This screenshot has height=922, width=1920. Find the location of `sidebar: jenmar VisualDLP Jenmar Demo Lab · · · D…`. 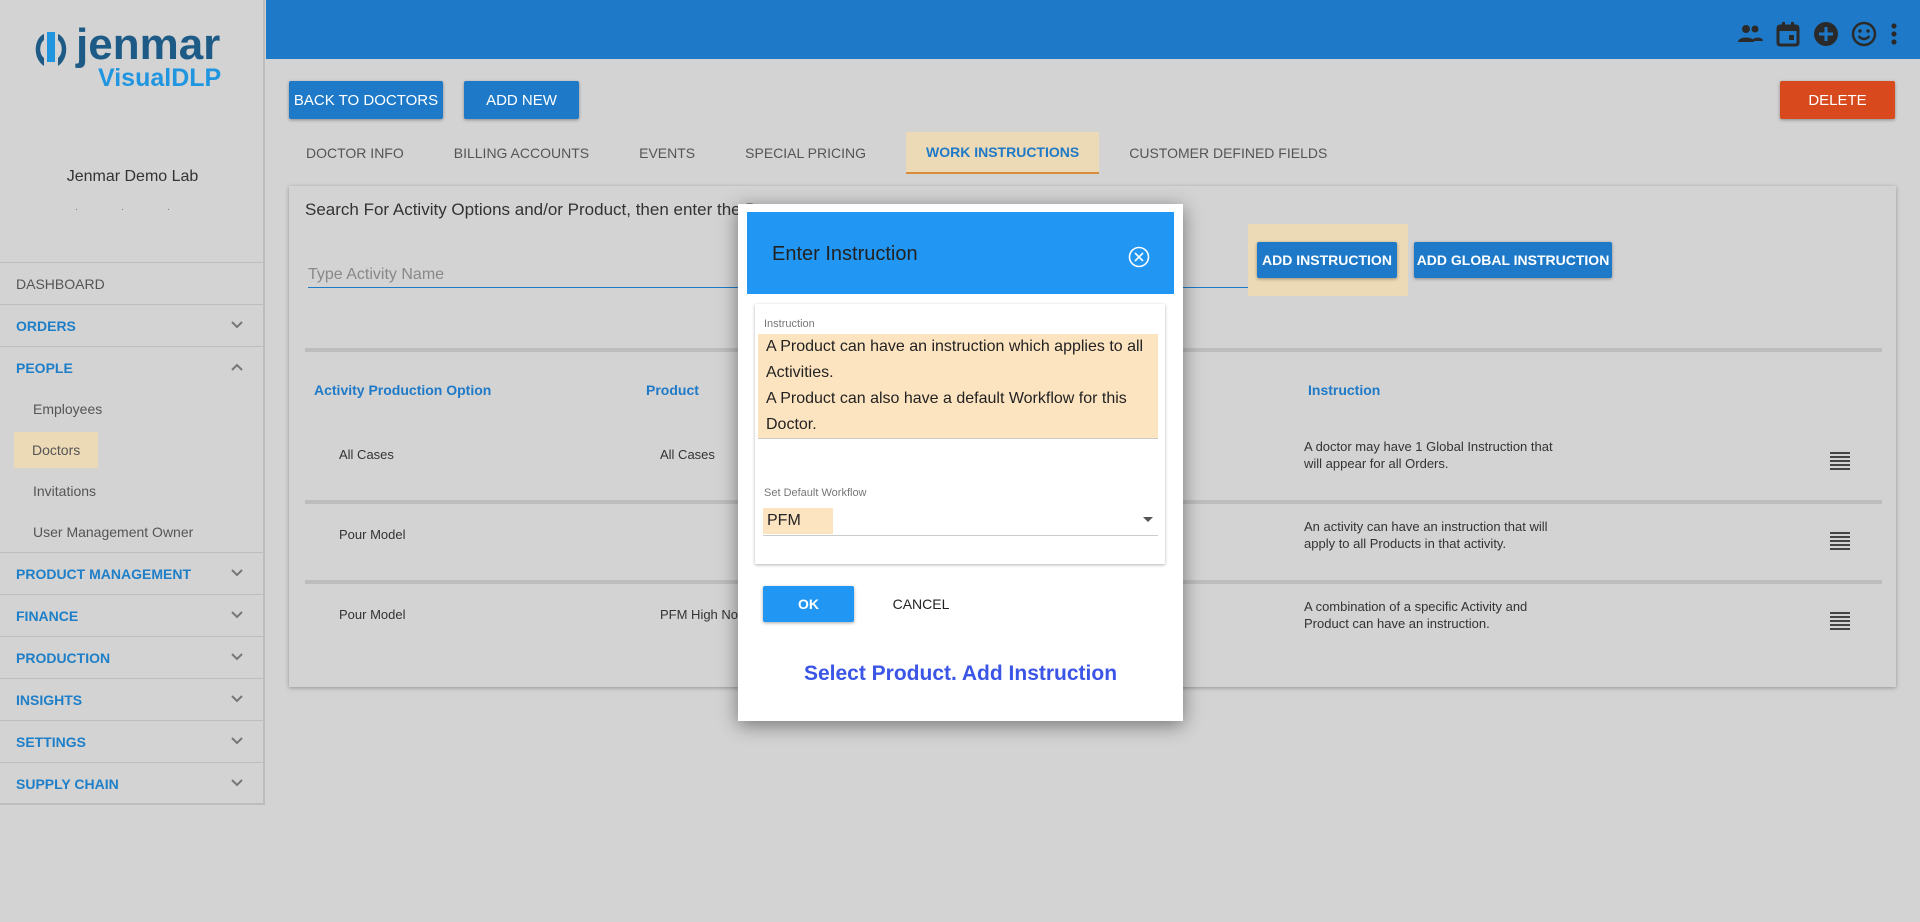

sidebar: jenmar VisualDLP Jenmar Demo Lab · · · D… is located at coordinates (132, 402).